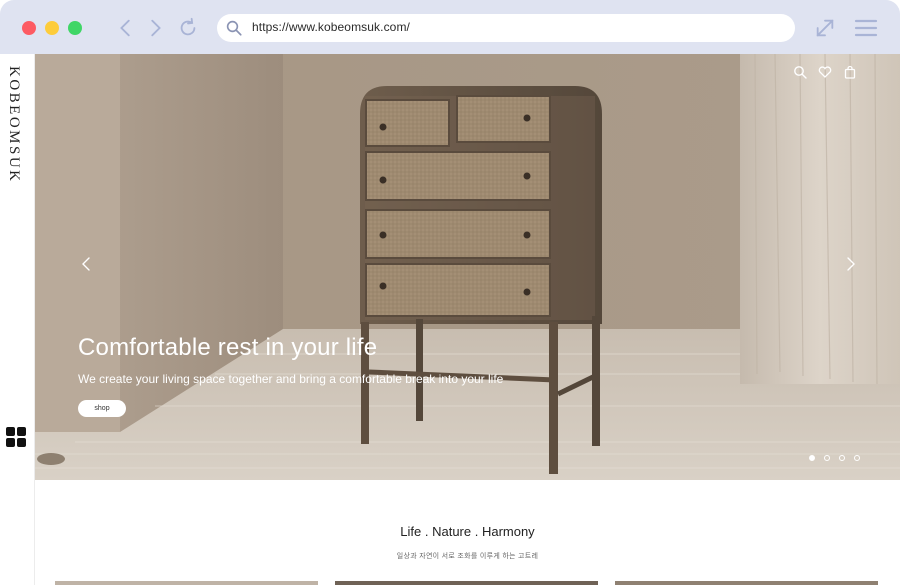 This screenshot has height=585, width=900. I want to click on hamburger-menu-icon, so click(866, 28).